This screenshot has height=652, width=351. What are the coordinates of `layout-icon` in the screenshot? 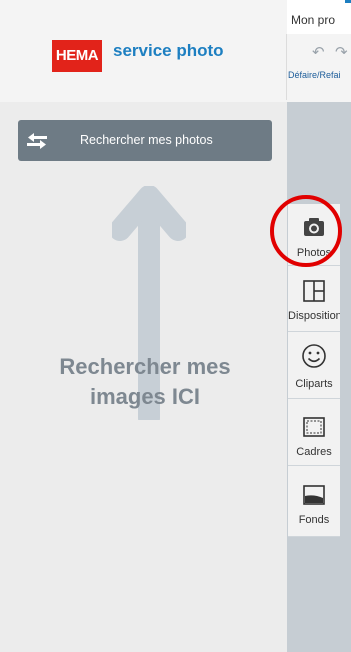 It's located at (314, 291).